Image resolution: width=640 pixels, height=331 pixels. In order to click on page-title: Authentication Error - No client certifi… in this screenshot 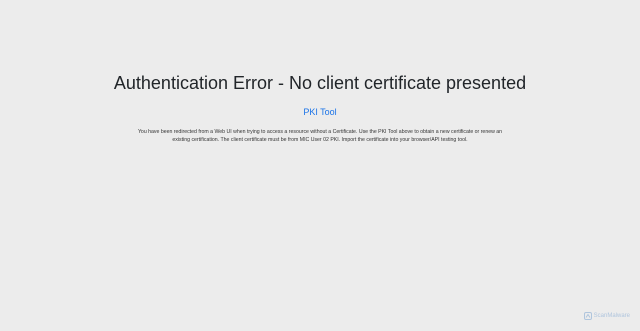, I will do `click(320, 83)`.